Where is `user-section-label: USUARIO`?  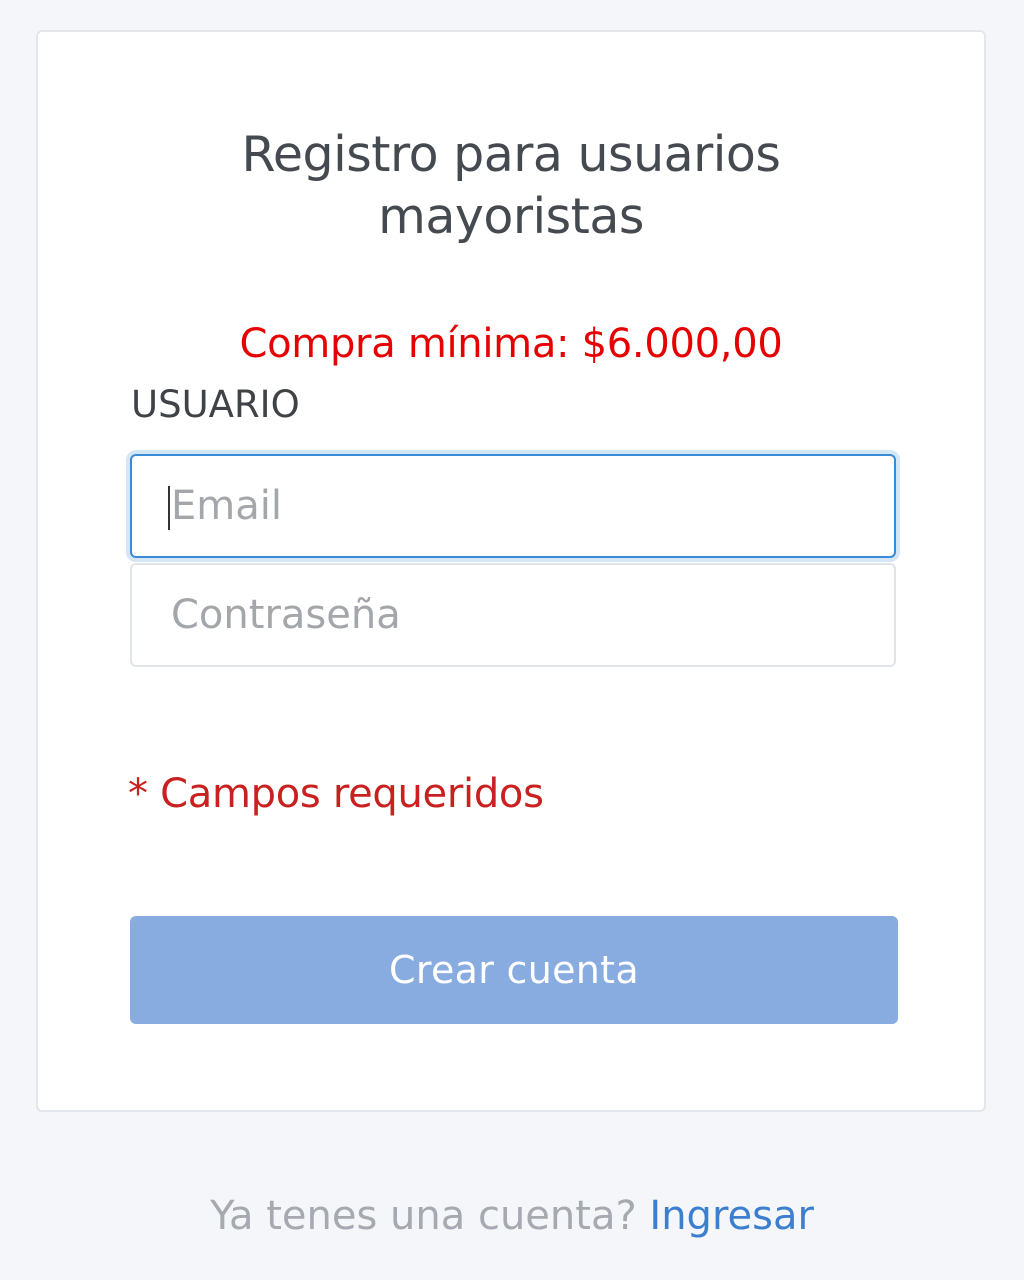
user-section-label: USUARIO is located at coordinates (215, 404).